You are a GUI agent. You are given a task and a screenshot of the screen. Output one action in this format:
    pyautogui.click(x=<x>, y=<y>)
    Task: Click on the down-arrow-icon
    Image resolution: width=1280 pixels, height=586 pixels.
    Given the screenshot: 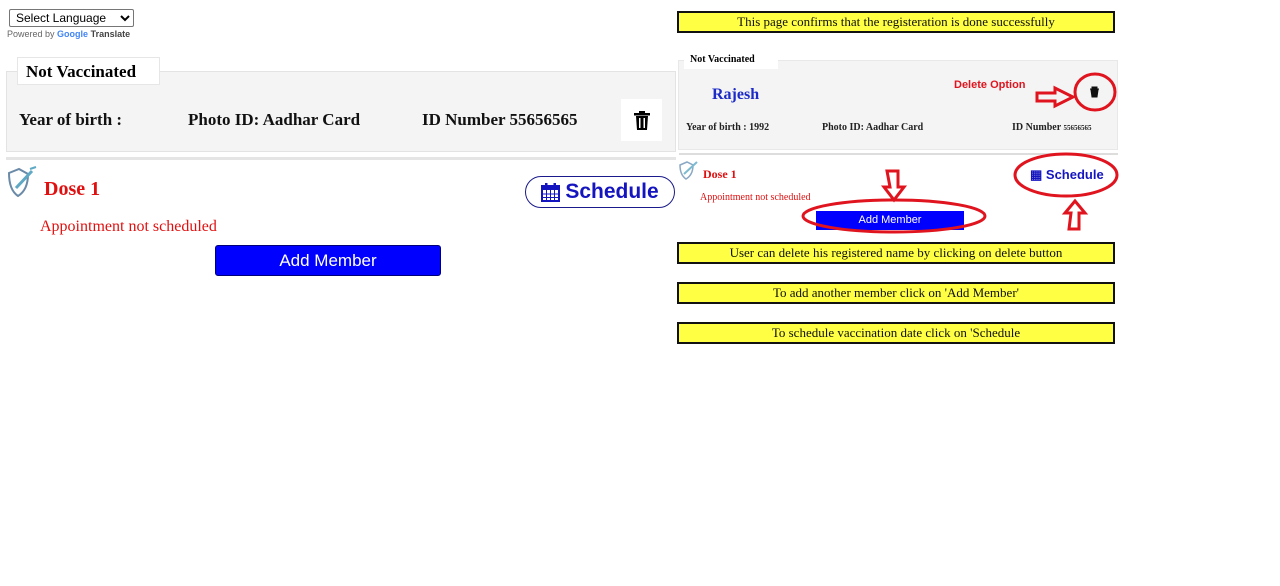 What is the action you would take?
    pyautogui.click(x=894, y=186)
    